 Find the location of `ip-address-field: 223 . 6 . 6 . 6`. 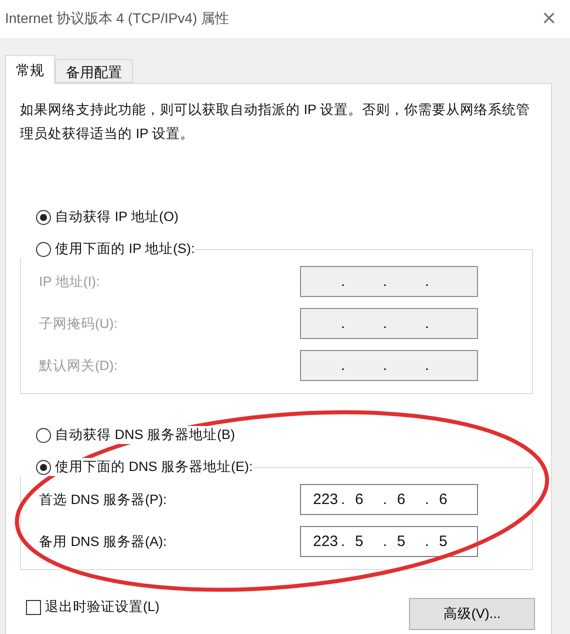

ip-address-field: 223 . 6 . 6 . 6 is located at coordinates (389, 499).